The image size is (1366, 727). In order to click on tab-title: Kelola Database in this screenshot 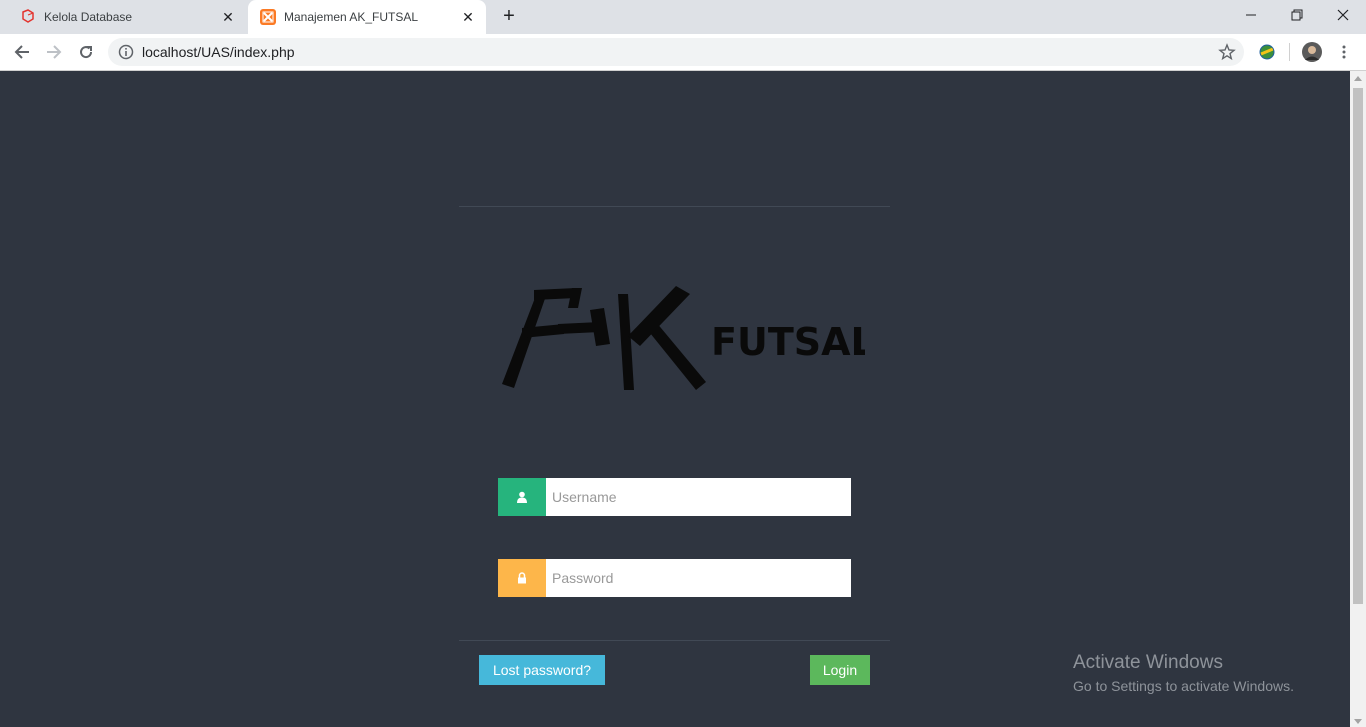, I will do `click(88, 17)`.